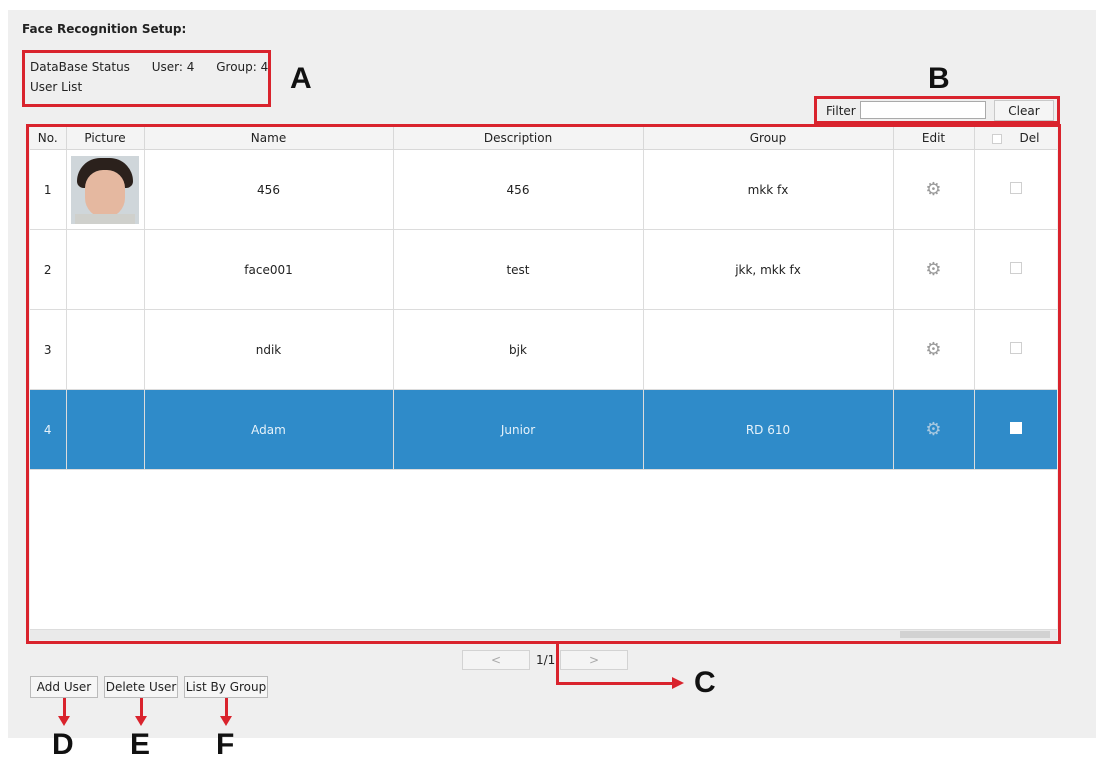 The image size is (1096, 762). What do you see at coordinates (546, 660) in the screenshot?
I see `page-indicator: 1/1` at bounding box center [546, 660].